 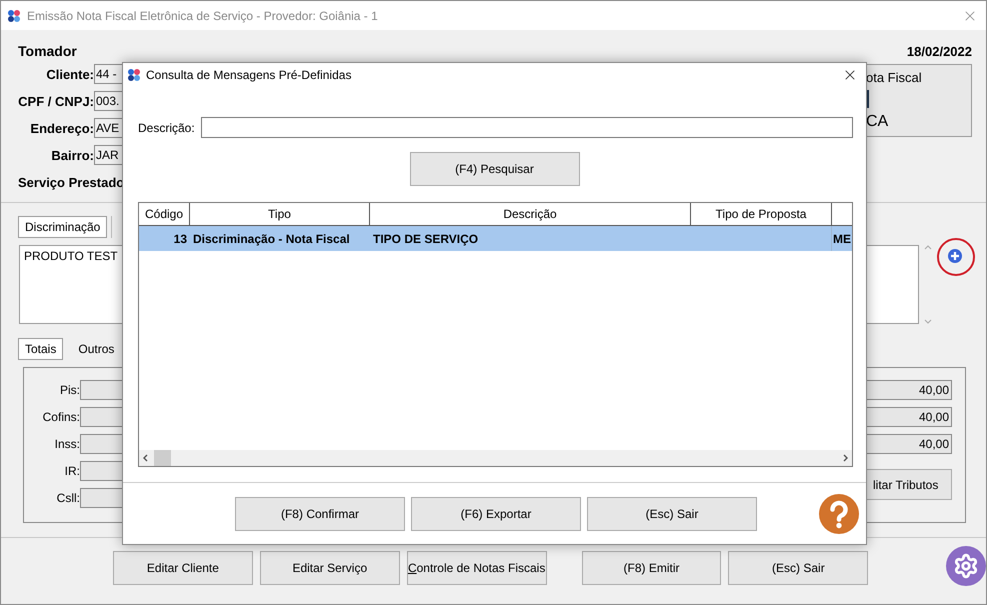 What do you see at coordinates (526, 127) in the screenshot?
I see `search-field` at bounding box center [526, 127].